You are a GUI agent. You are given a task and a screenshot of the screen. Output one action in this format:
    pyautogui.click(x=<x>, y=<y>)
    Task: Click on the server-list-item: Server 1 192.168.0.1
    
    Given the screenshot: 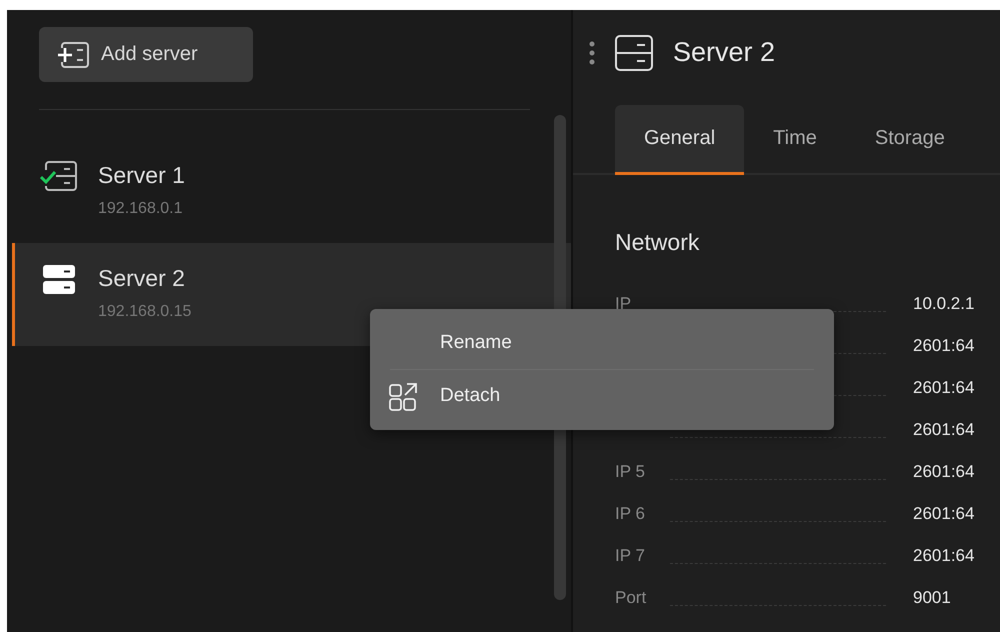 What is the action you would take?
    pyautogui.click(x=291, y=191)
    